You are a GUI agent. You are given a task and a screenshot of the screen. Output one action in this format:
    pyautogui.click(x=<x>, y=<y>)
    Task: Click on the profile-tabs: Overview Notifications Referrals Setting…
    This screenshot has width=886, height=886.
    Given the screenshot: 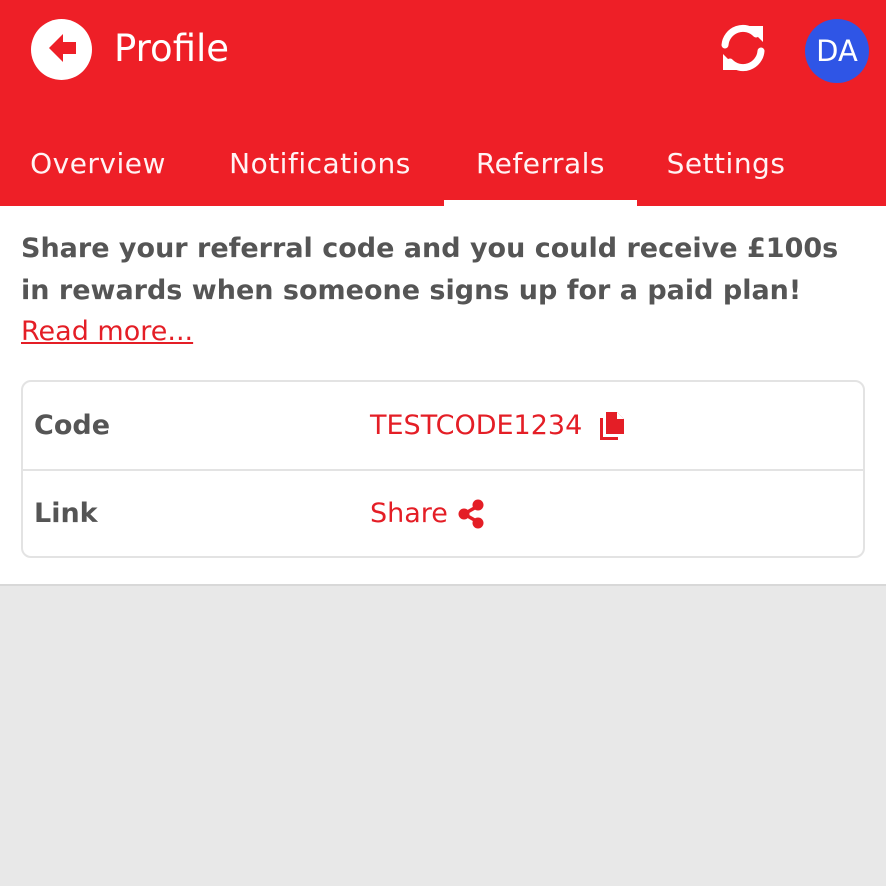 What is the action you would take?
    pyautogui.click(x=443, y=163)
    